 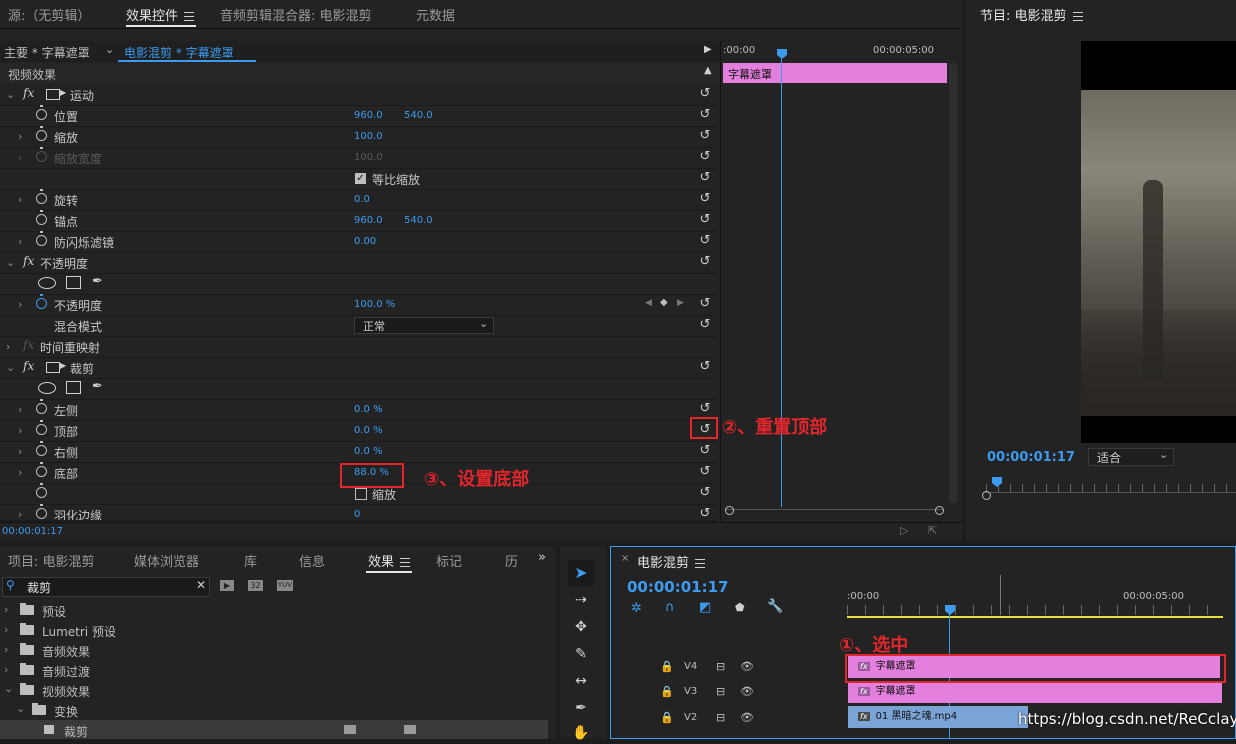 What do you see at coordinates (106, 587) in the screenshot?
I see `effects-search: ⚲ 裁剪 ✕` at bounding box center [106, 587].